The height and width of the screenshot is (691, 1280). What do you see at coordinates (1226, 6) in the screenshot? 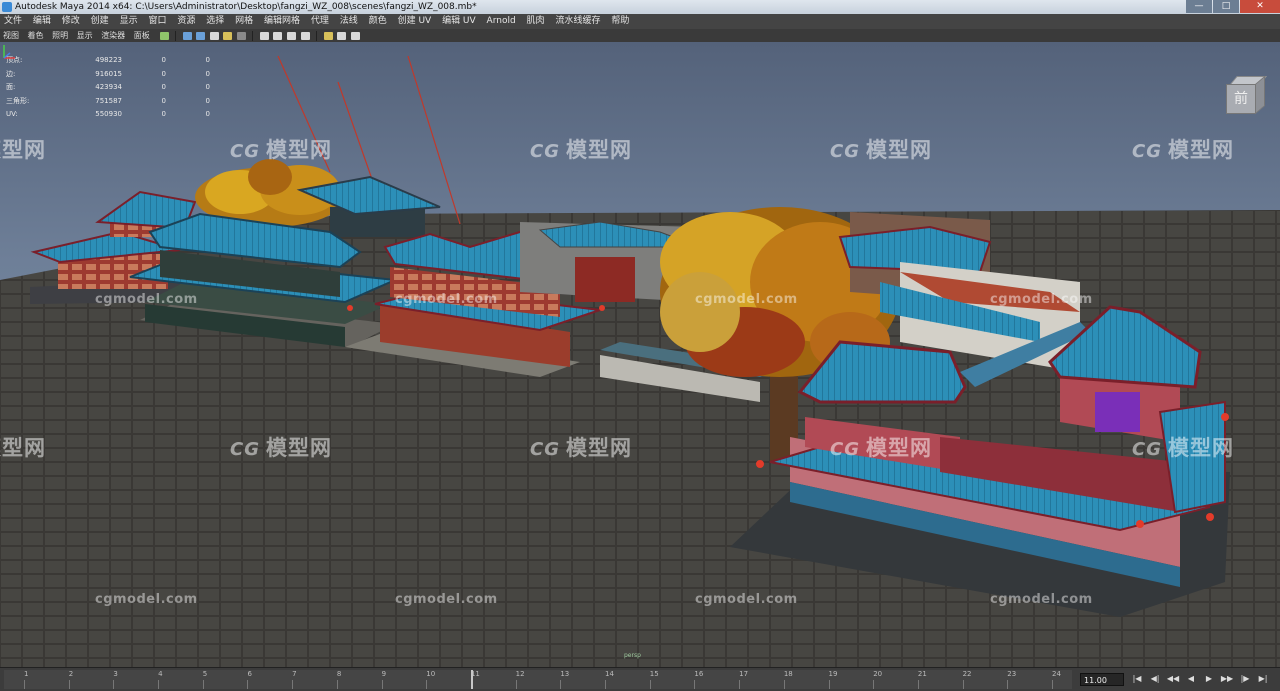
I see `maximize-button: □` at bounding box center [1226, 6].